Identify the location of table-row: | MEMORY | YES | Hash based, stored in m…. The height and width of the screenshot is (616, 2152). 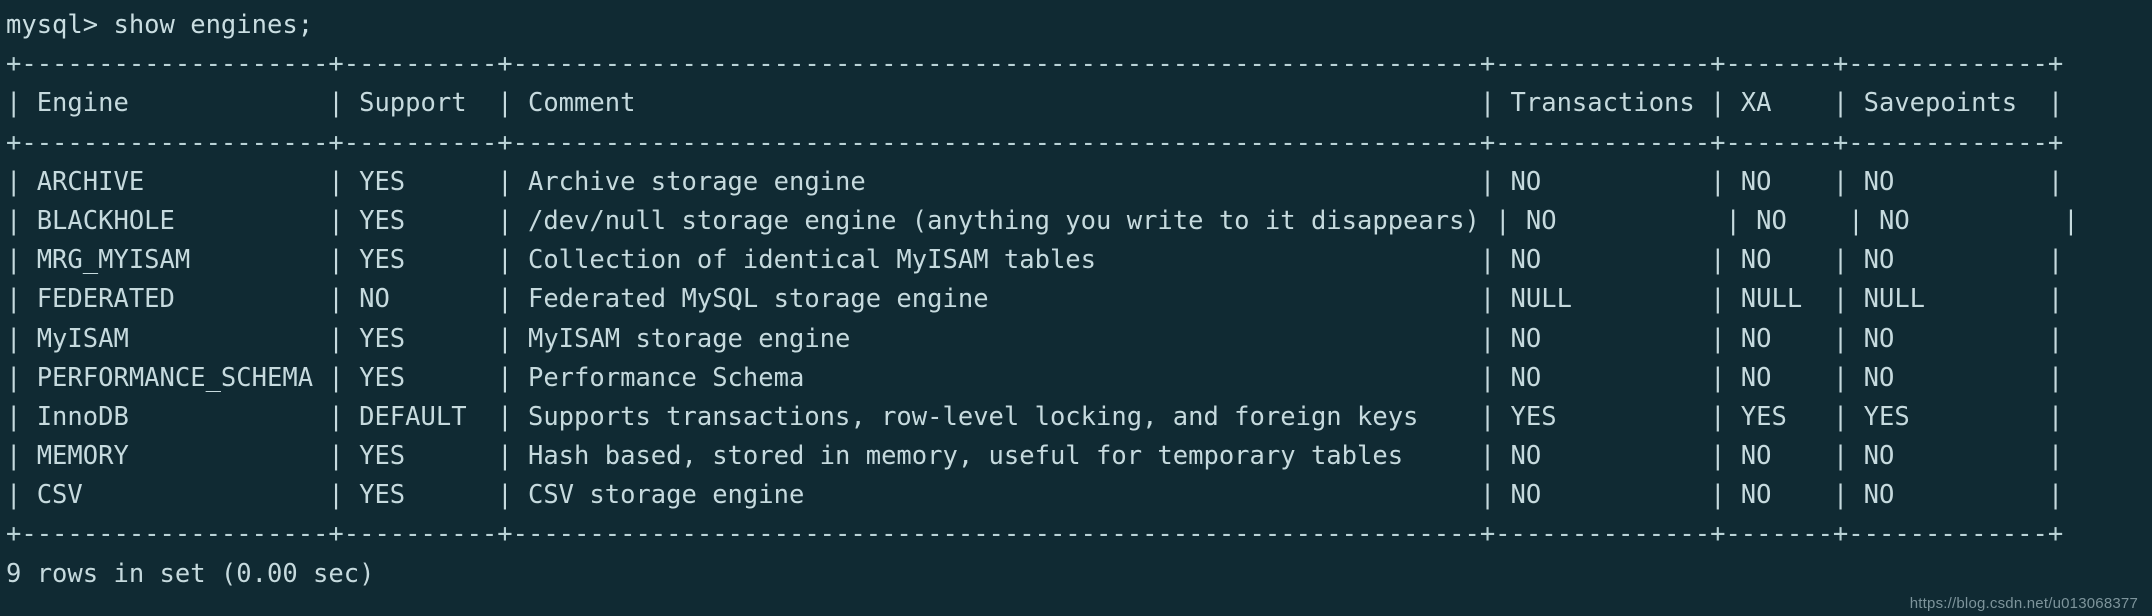
(1035, 456).